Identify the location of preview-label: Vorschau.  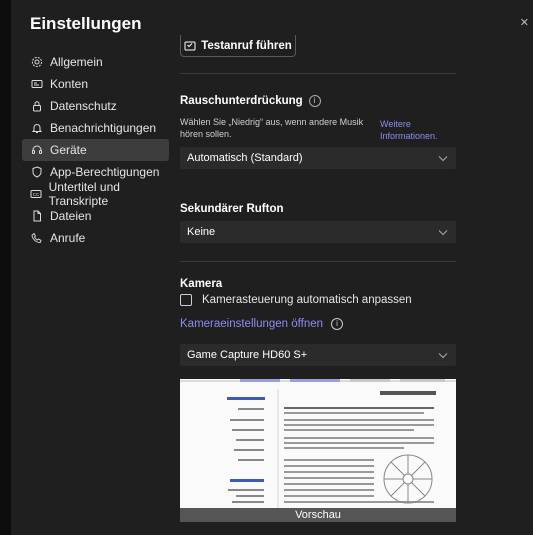
(318, 515).